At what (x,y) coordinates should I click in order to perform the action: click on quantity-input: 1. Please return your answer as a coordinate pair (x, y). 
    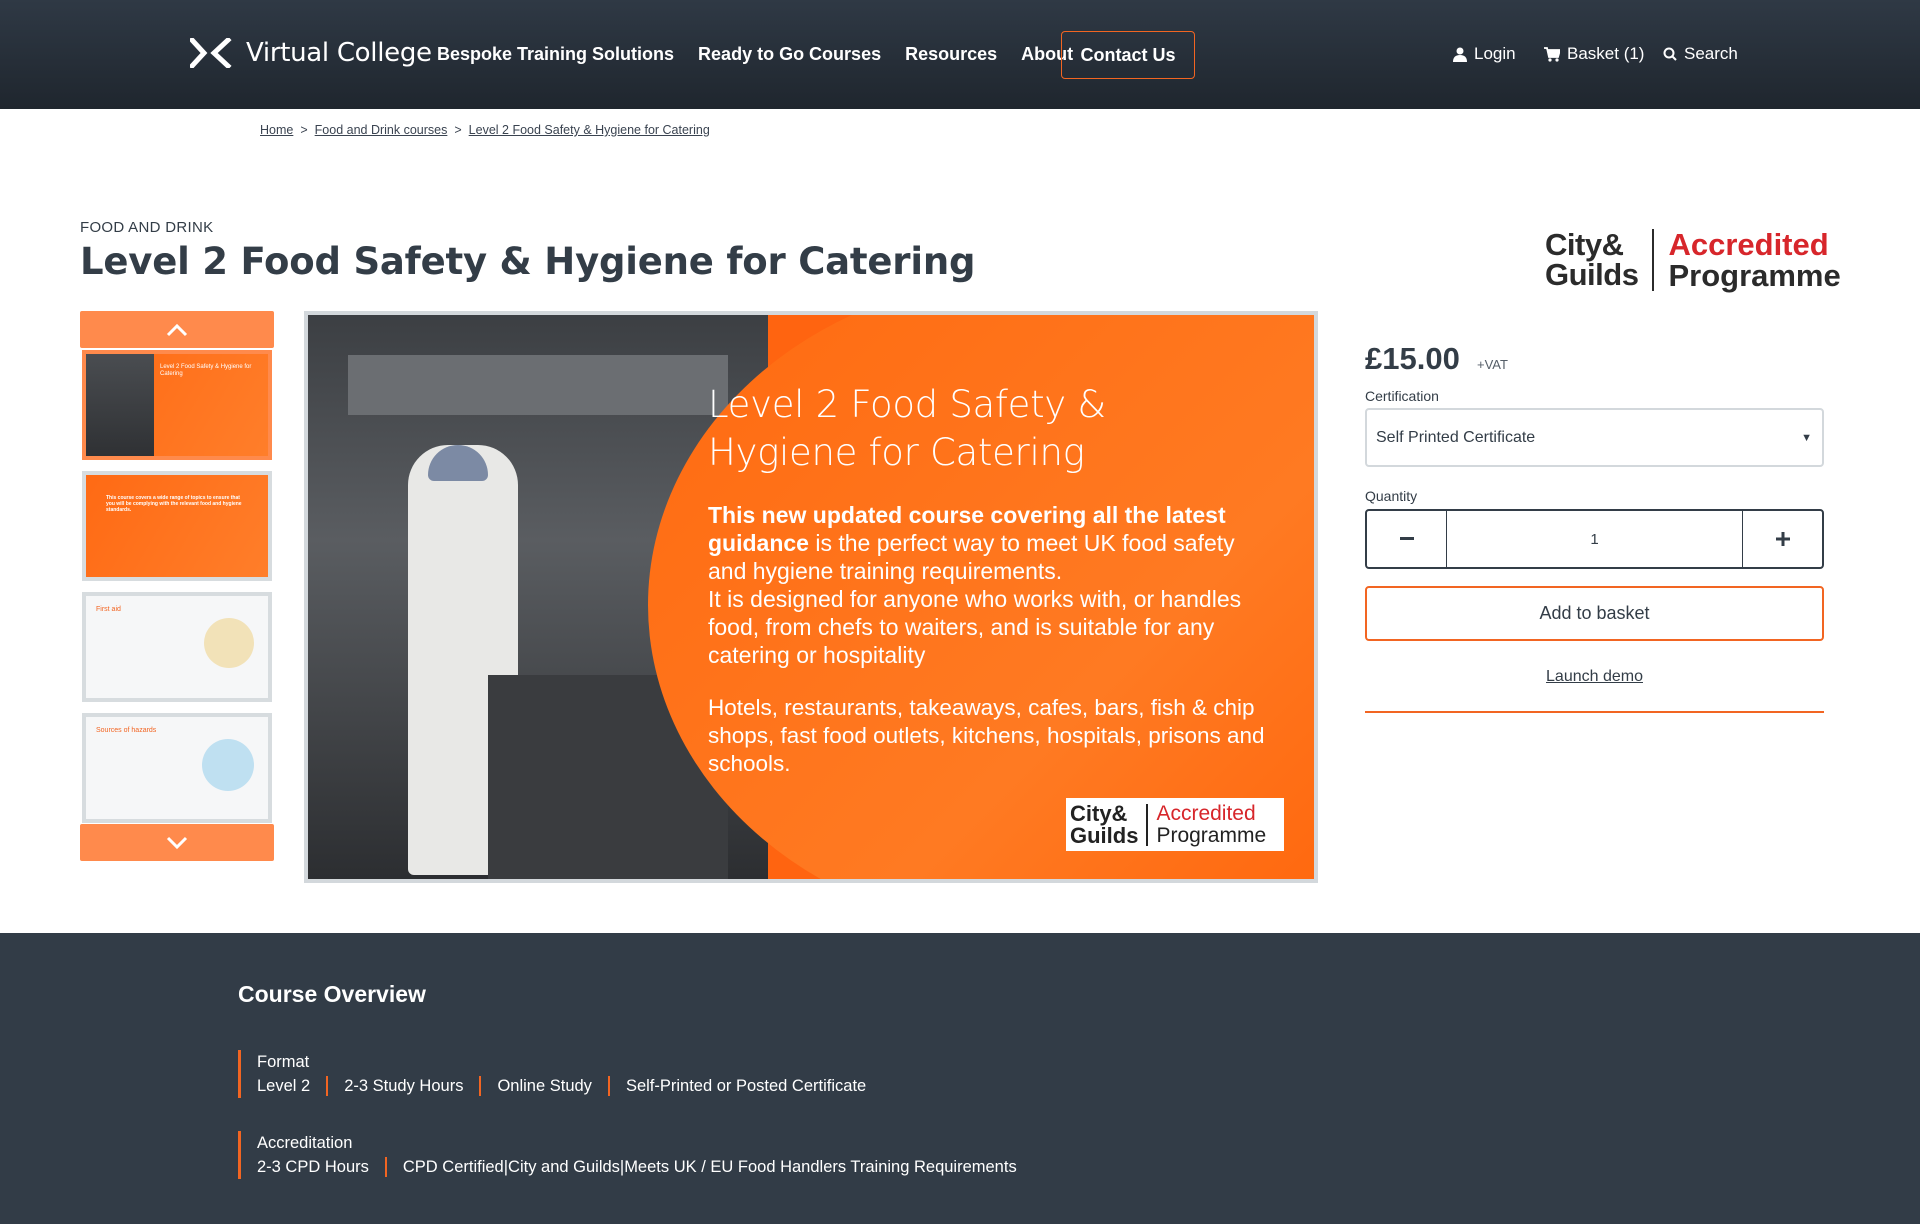
    Looking at the image, I should click on (1594, 539).